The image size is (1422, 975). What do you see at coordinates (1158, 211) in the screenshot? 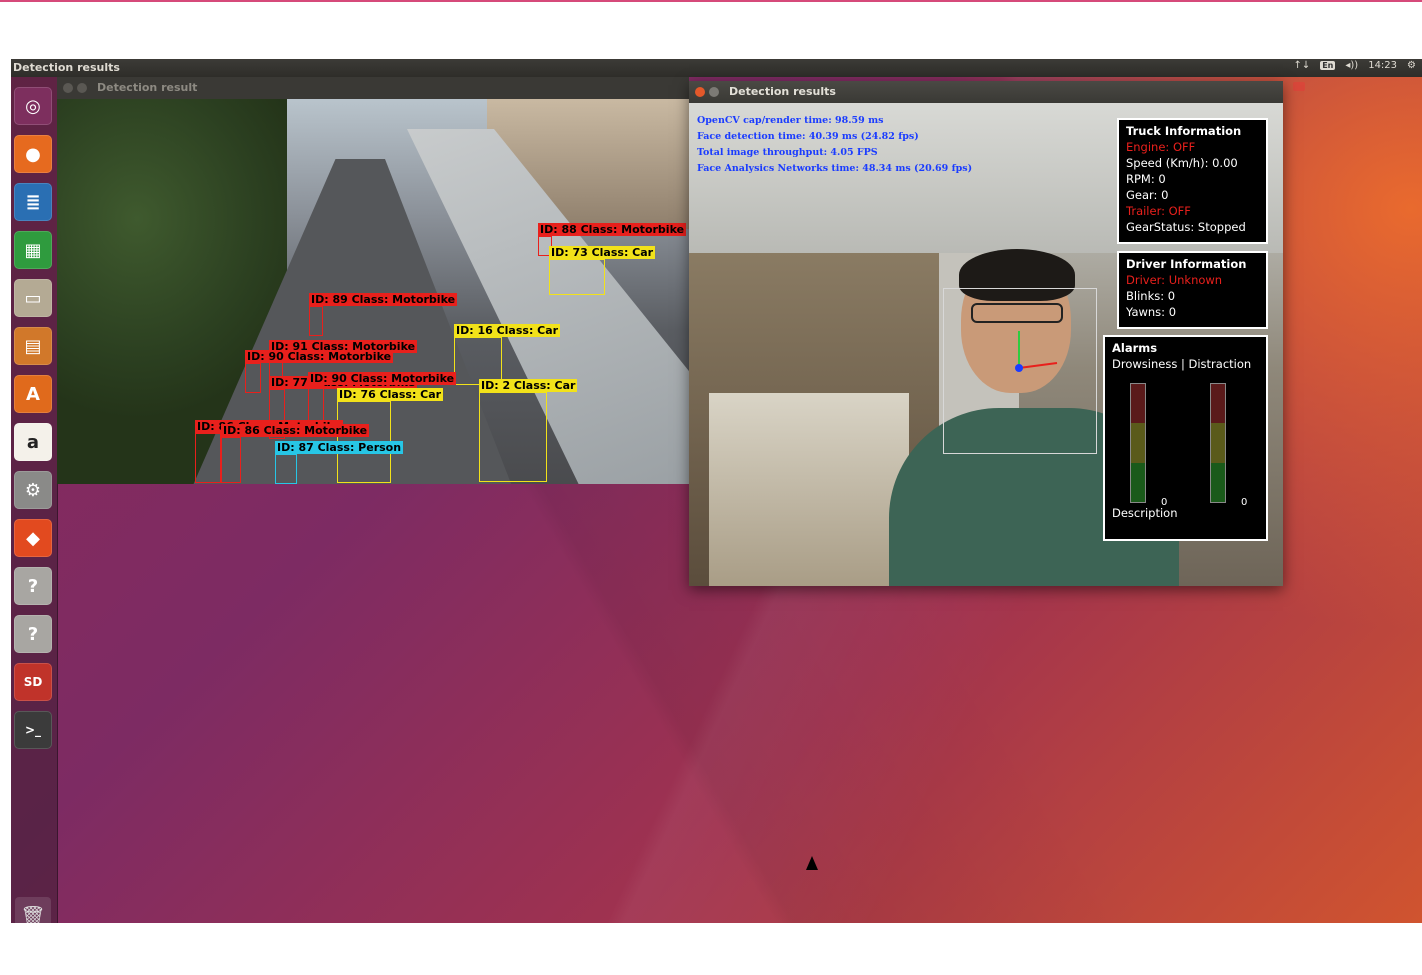
I see `trailer-status: Trailer: OFF` at bounding box center [1158, 211].